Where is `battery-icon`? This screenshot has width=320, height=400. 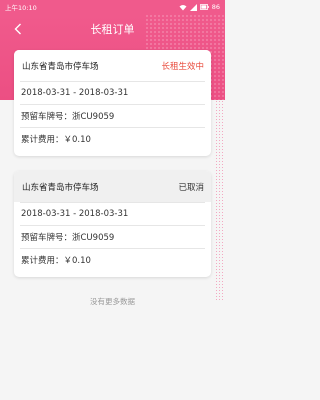 battery-icon is located at coordinates (204, 7).